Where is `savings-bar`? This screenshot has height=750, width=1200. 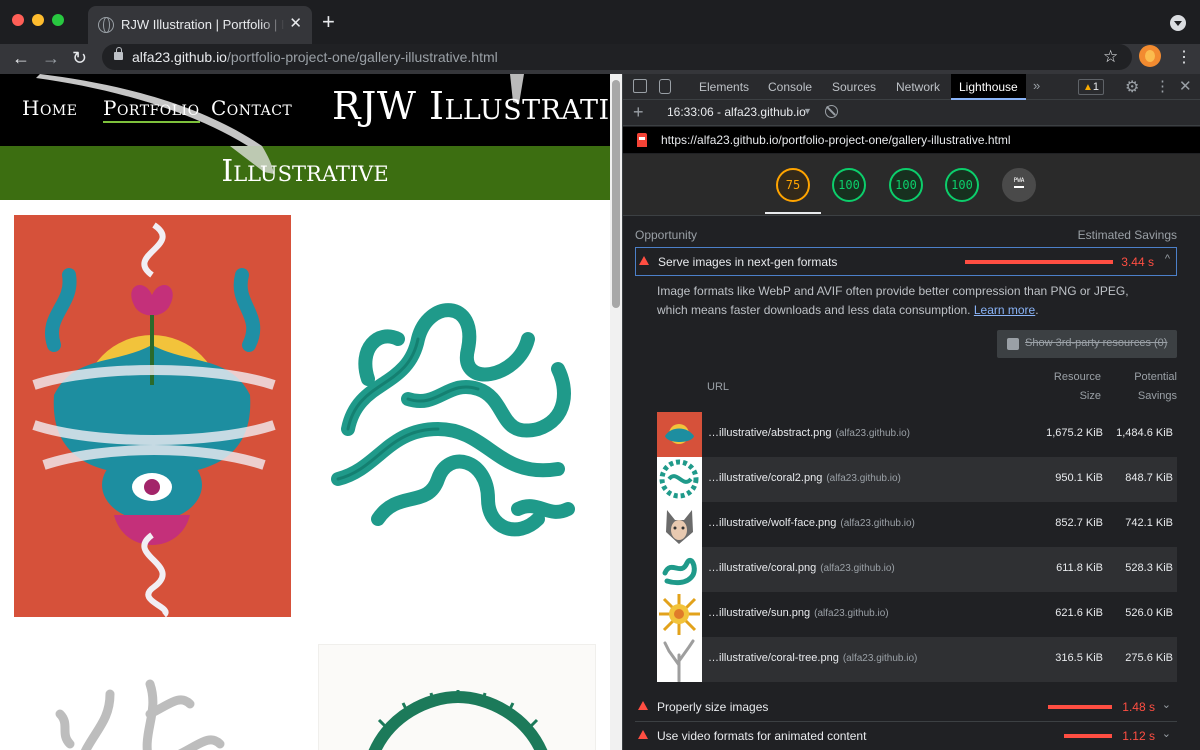 savings-bar is located at coordinates (1039, 262).